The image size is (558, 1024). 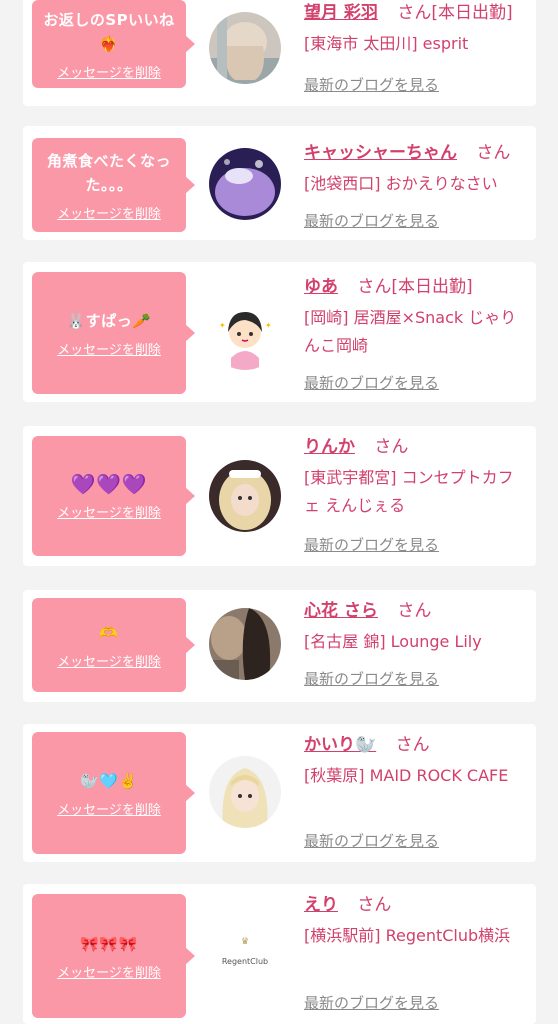 What do you see at coordinates (340, 745) in the screenshot?
I see `user-name-link: かいり🦭` at bounding box center [340, 745].